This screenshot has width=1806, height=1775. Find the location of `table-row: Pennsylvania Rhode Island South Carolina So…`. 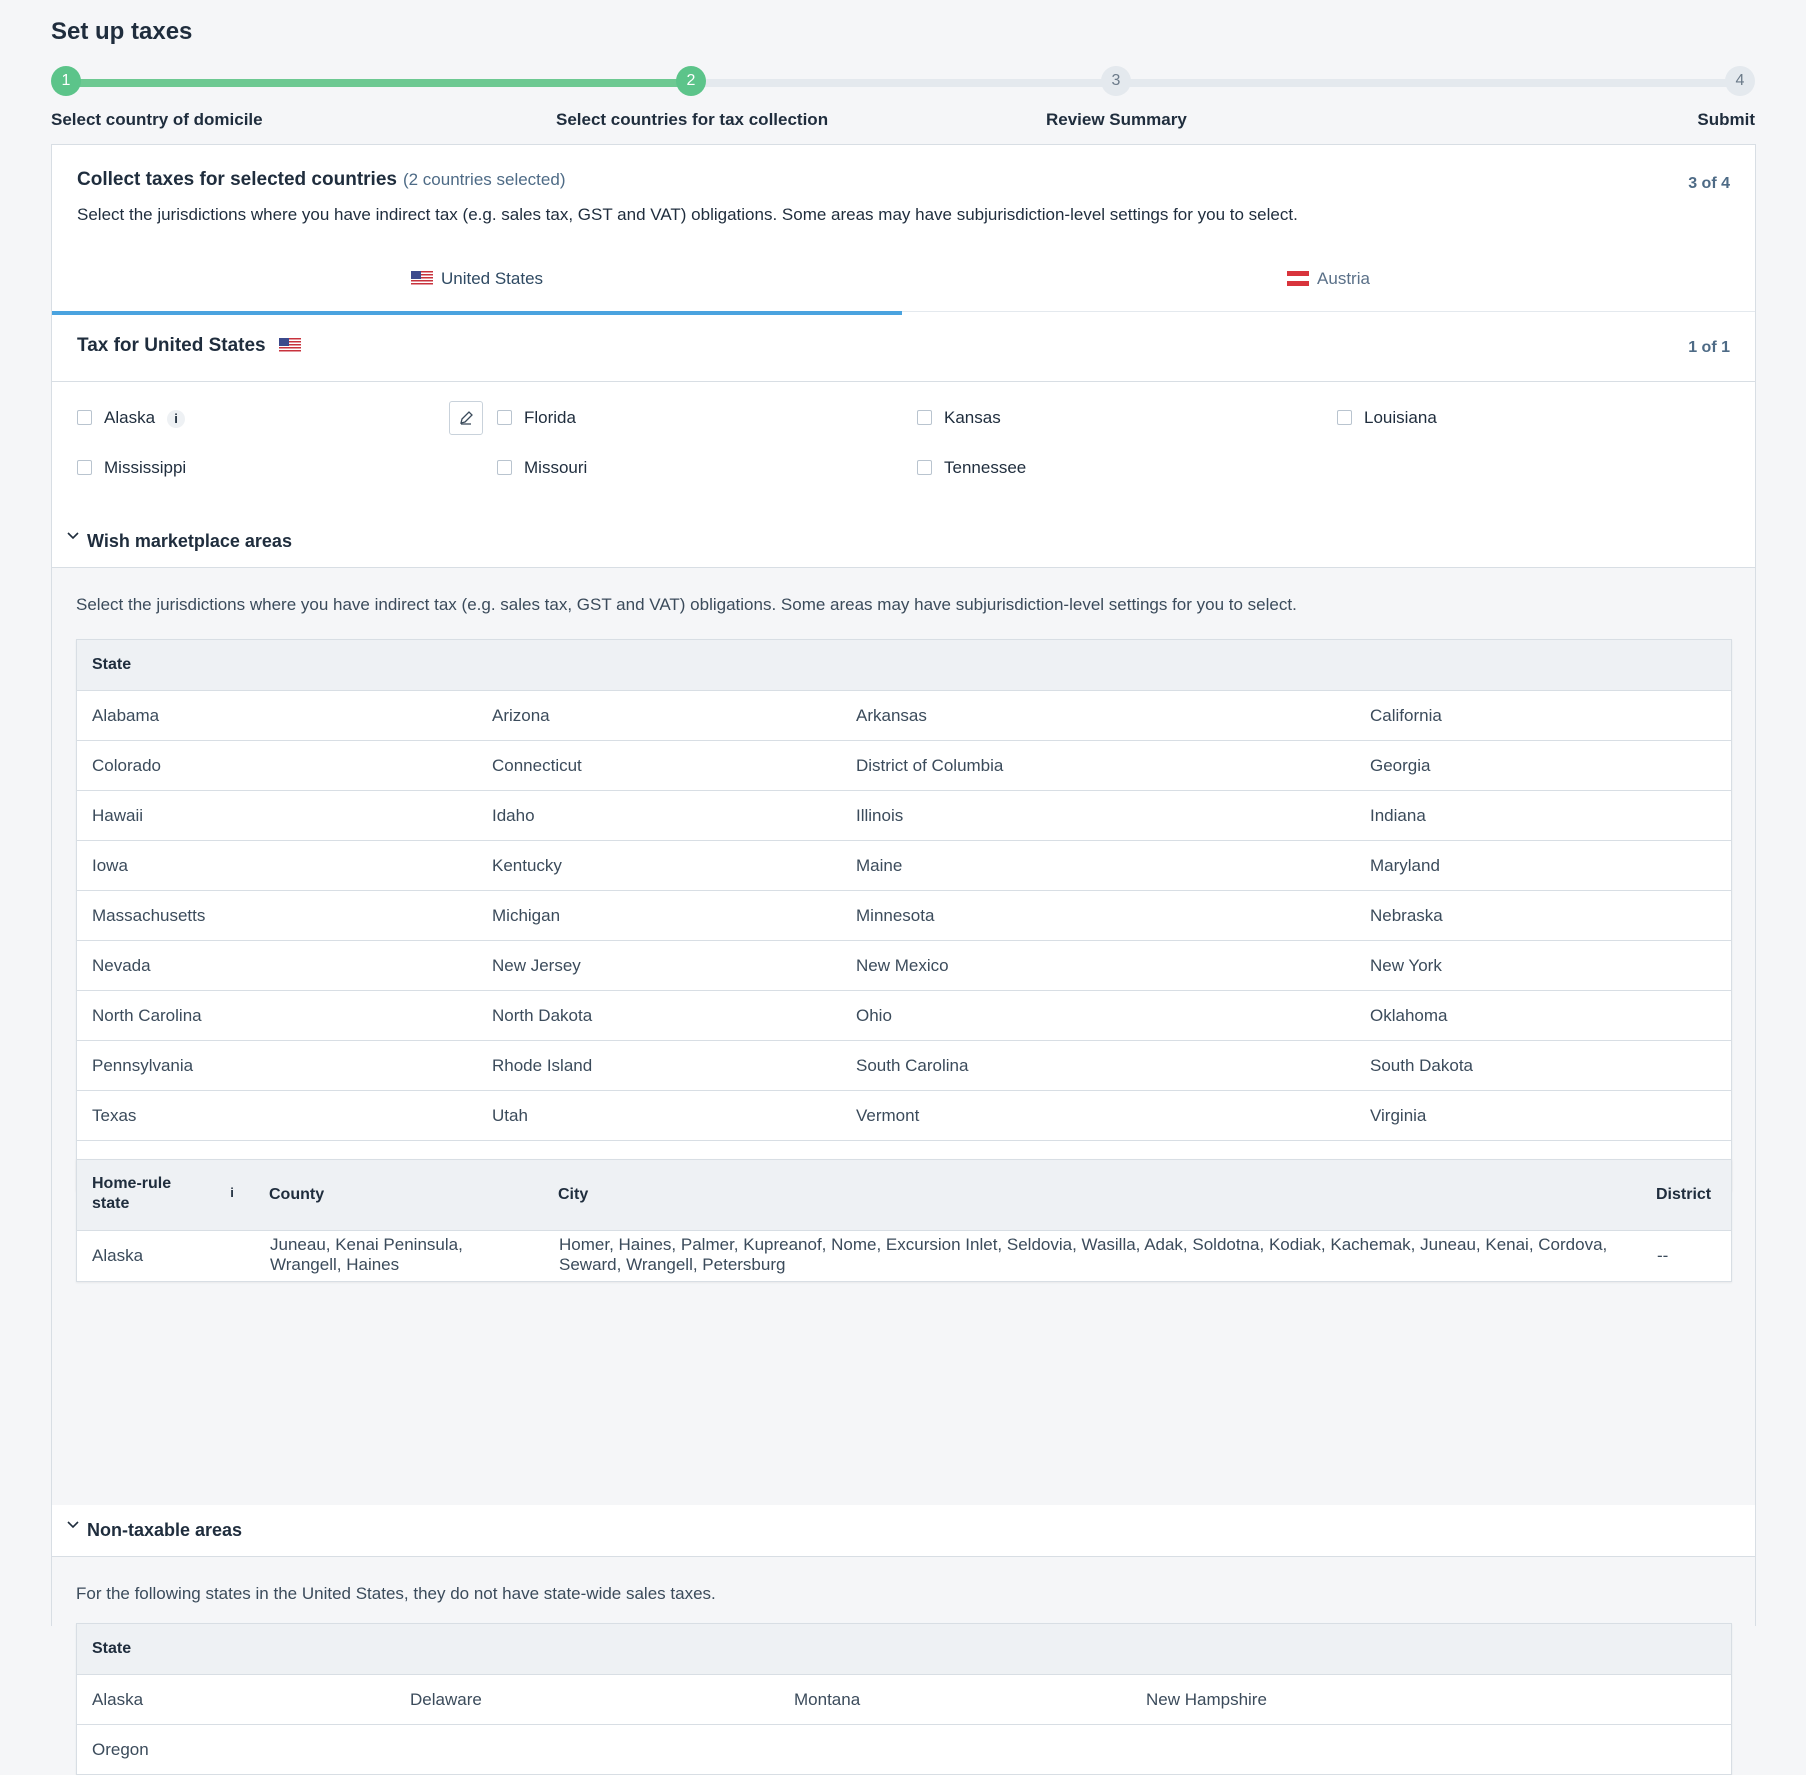

table-row: Pennsylvania Rhode Island South Carolina So… is located at coordinates (904, 1066).